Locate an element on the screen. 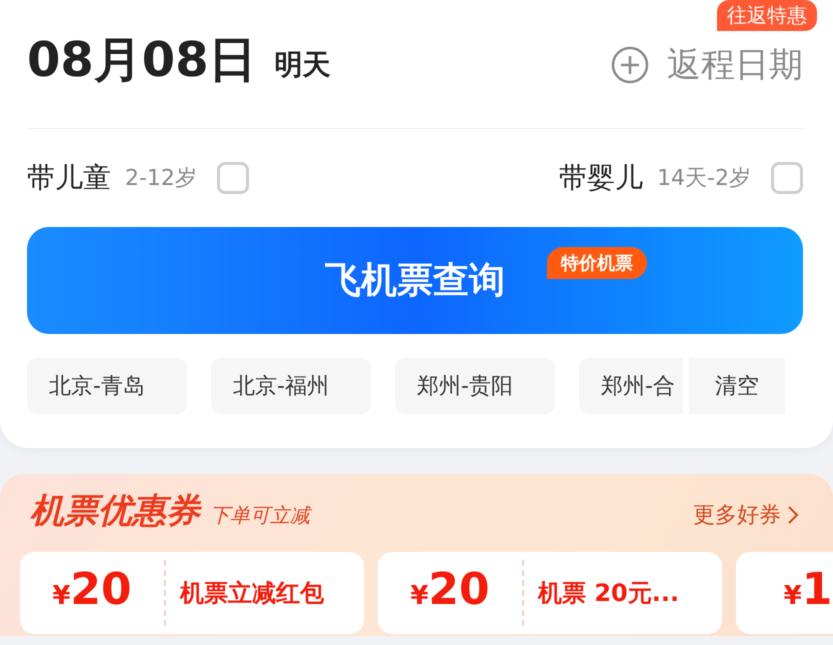 This screenshot has height=645, width=833. coupon-card: ¥1 is located at coordinates (784, 593).